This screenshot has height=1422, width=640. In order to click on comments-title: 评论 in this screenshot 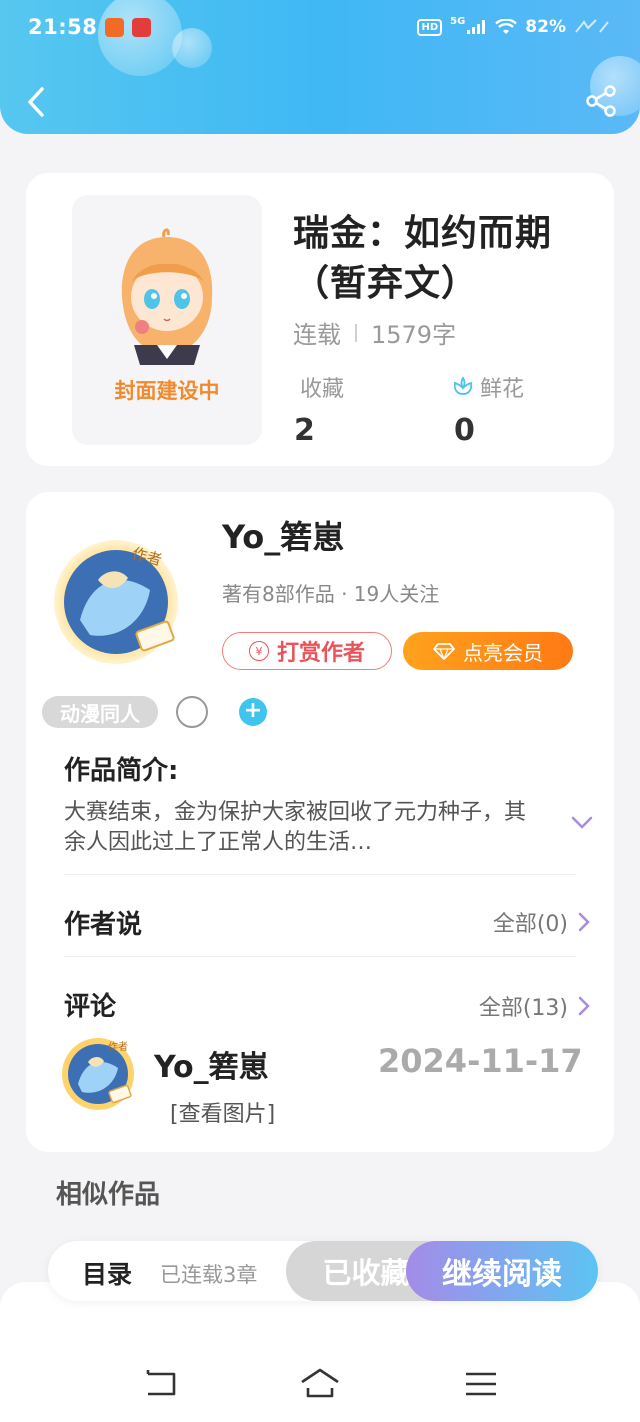, I will do `click(90, 1007)`.